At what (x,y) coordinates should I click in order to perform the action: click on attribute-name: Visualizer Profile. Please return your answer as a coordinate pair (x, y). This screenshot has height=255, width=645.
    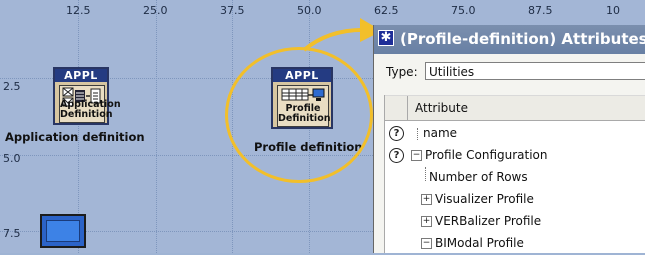
    Looking at the image, I should click on (484, 199).